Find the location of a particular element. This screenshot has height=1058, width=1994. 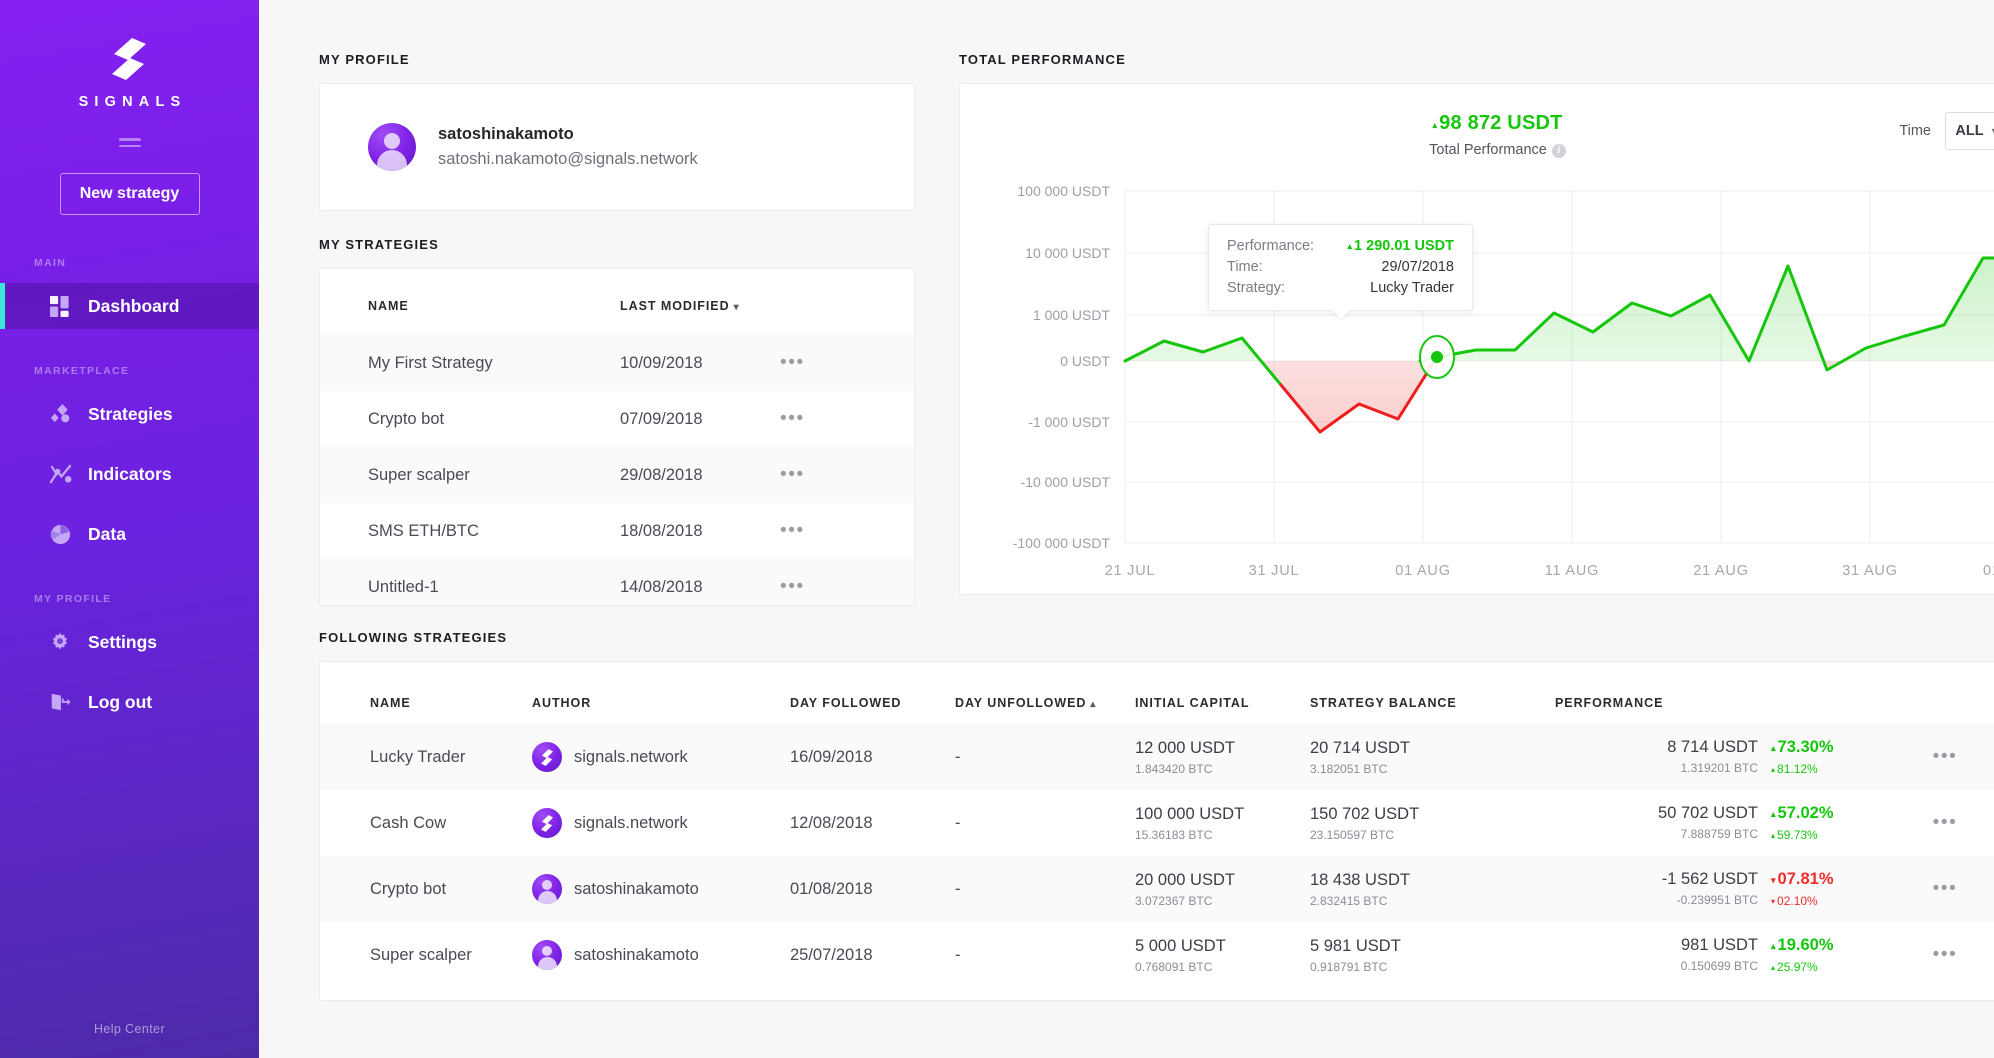

dashboard-icon is located at coordinates (60, 306).